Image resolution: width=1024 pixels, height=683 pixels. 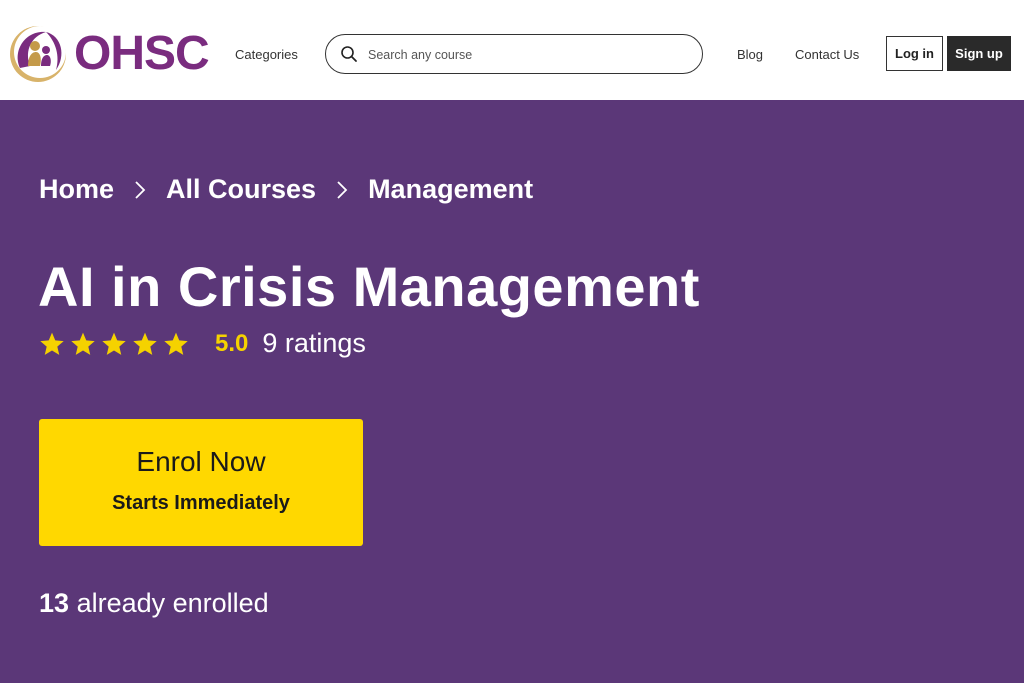 I want to click on search-bar, so click(x=514, y=54).